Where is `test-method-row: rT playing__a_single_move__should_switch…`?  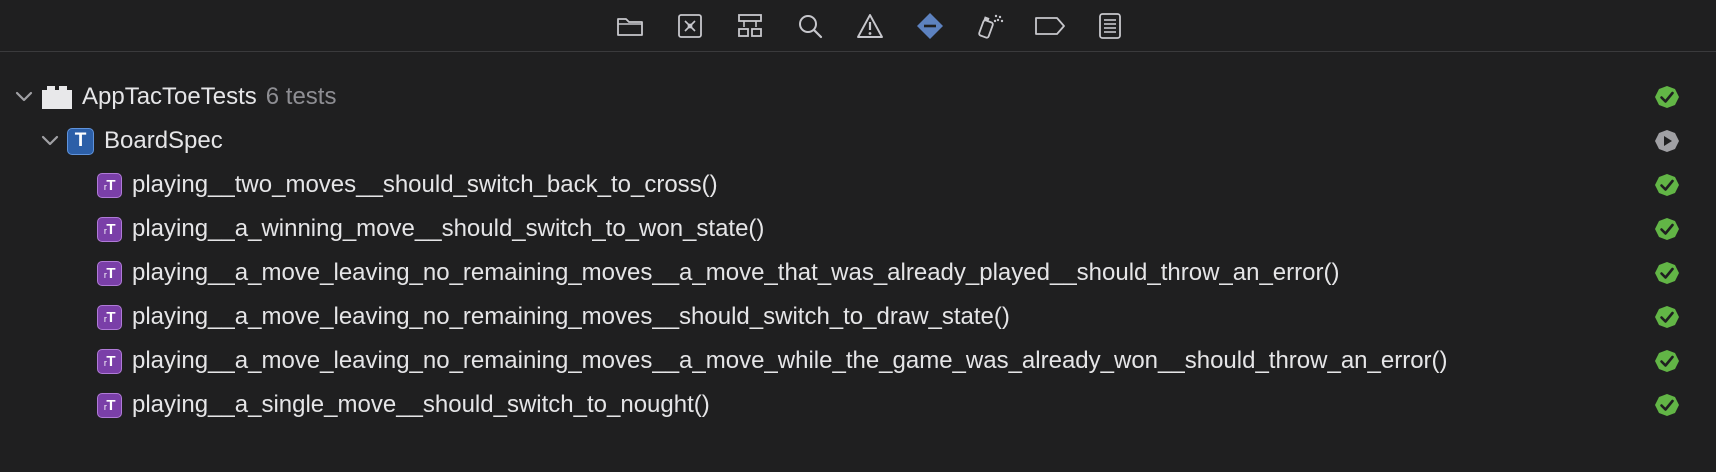 test-method-row: rT playing__a_single_move__should_switch… is located at coordinates (858, 405).